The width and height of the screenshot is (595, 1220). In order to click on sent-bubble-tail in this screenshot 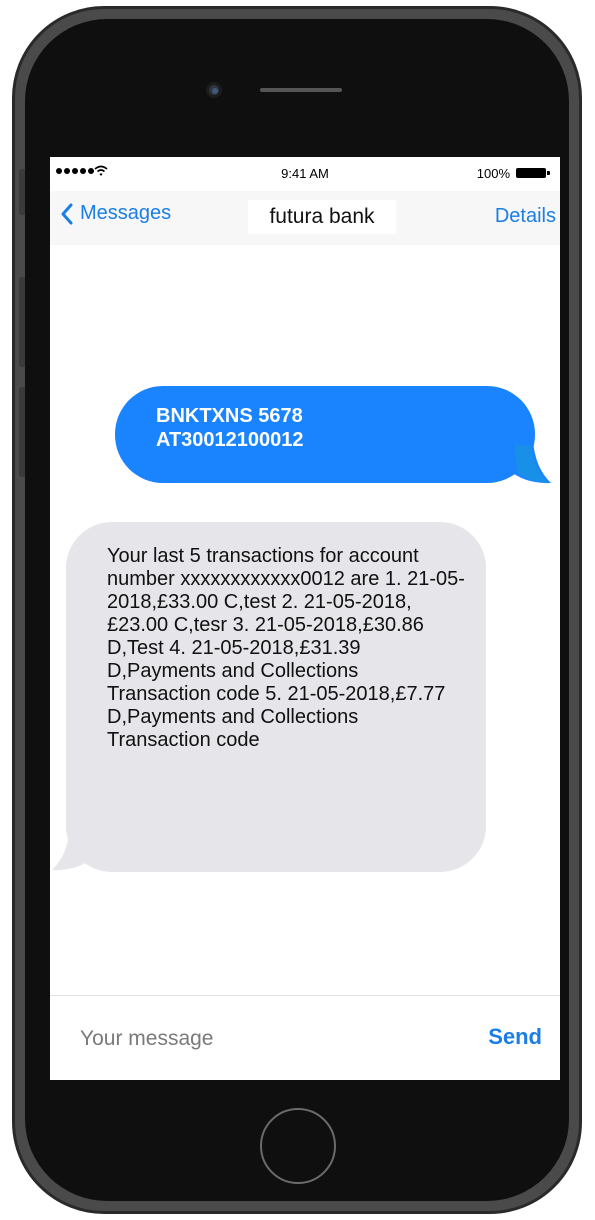, I will do `click(528, 462)`.